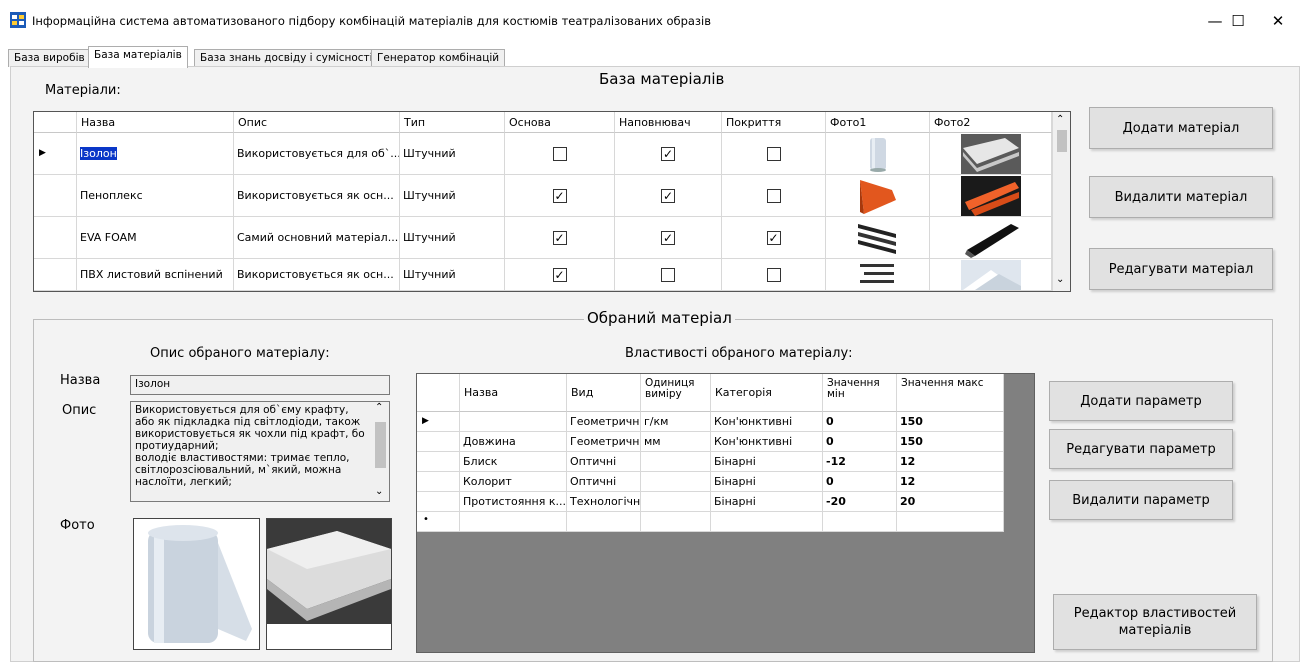 The width and height of the screenshot is (1306, 668). What do you see at coordinates (676, 442) in the screenshot?
I see `prop-unit-cell: мм` at bounding box center [676, 442].